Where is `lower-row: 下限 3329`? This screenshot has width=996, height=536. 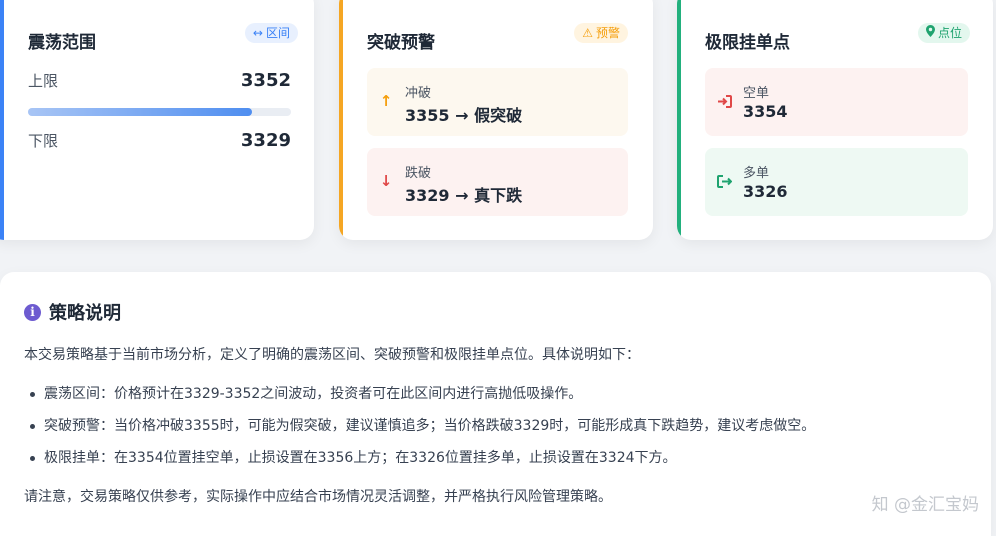 lower-row: 下限 3329 is located at coordinates (159, 140).